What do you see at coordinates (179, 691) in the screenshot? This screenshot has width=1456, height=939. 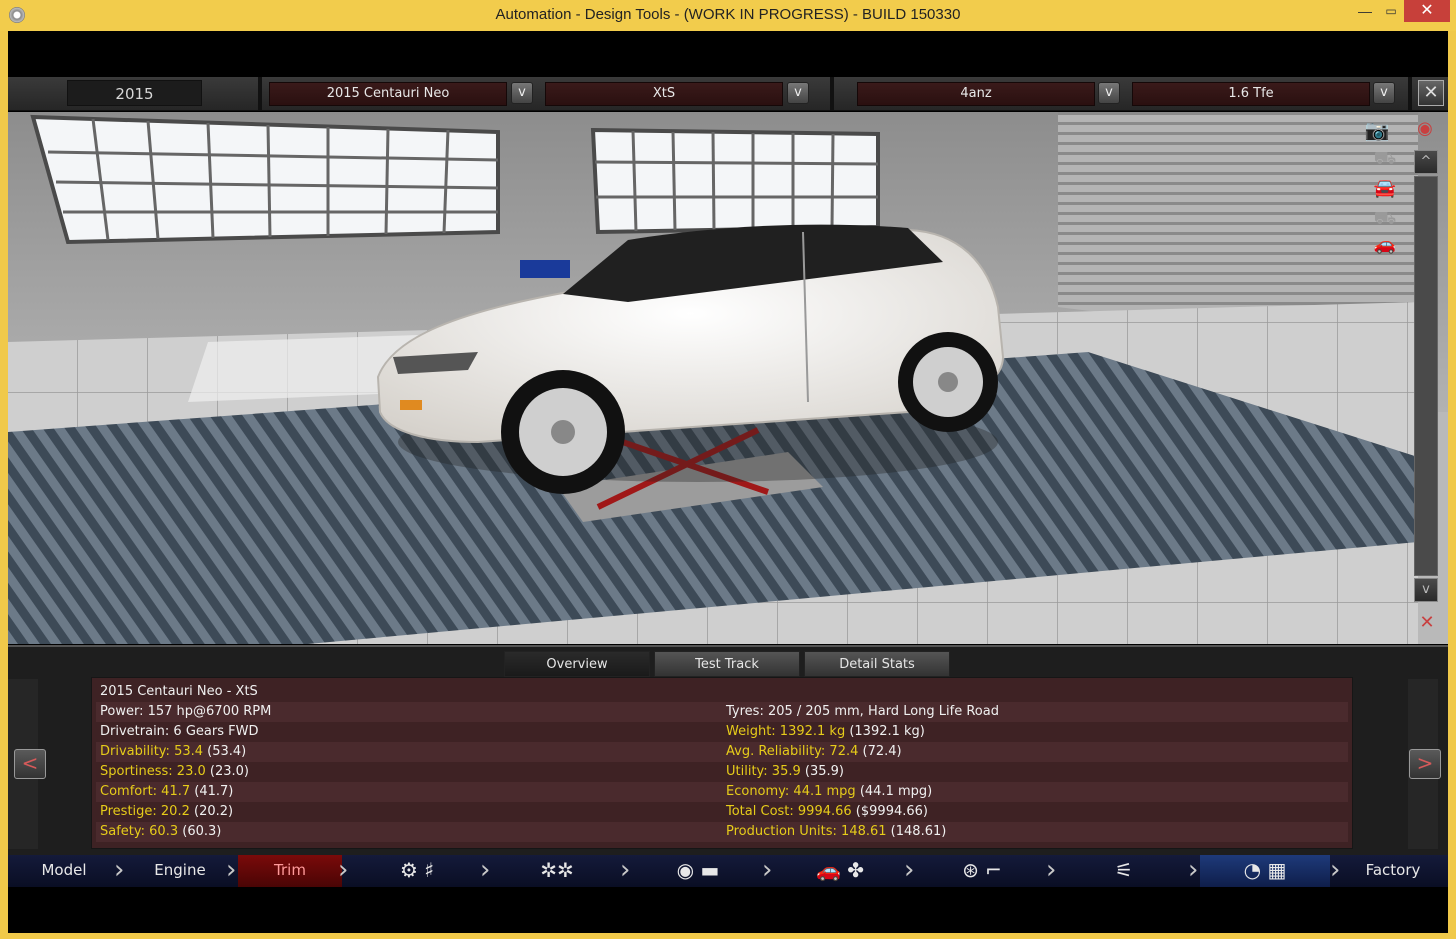 I see `car-name: 2015 Centauri Neo - XtS` at bounding box center [179, 691].